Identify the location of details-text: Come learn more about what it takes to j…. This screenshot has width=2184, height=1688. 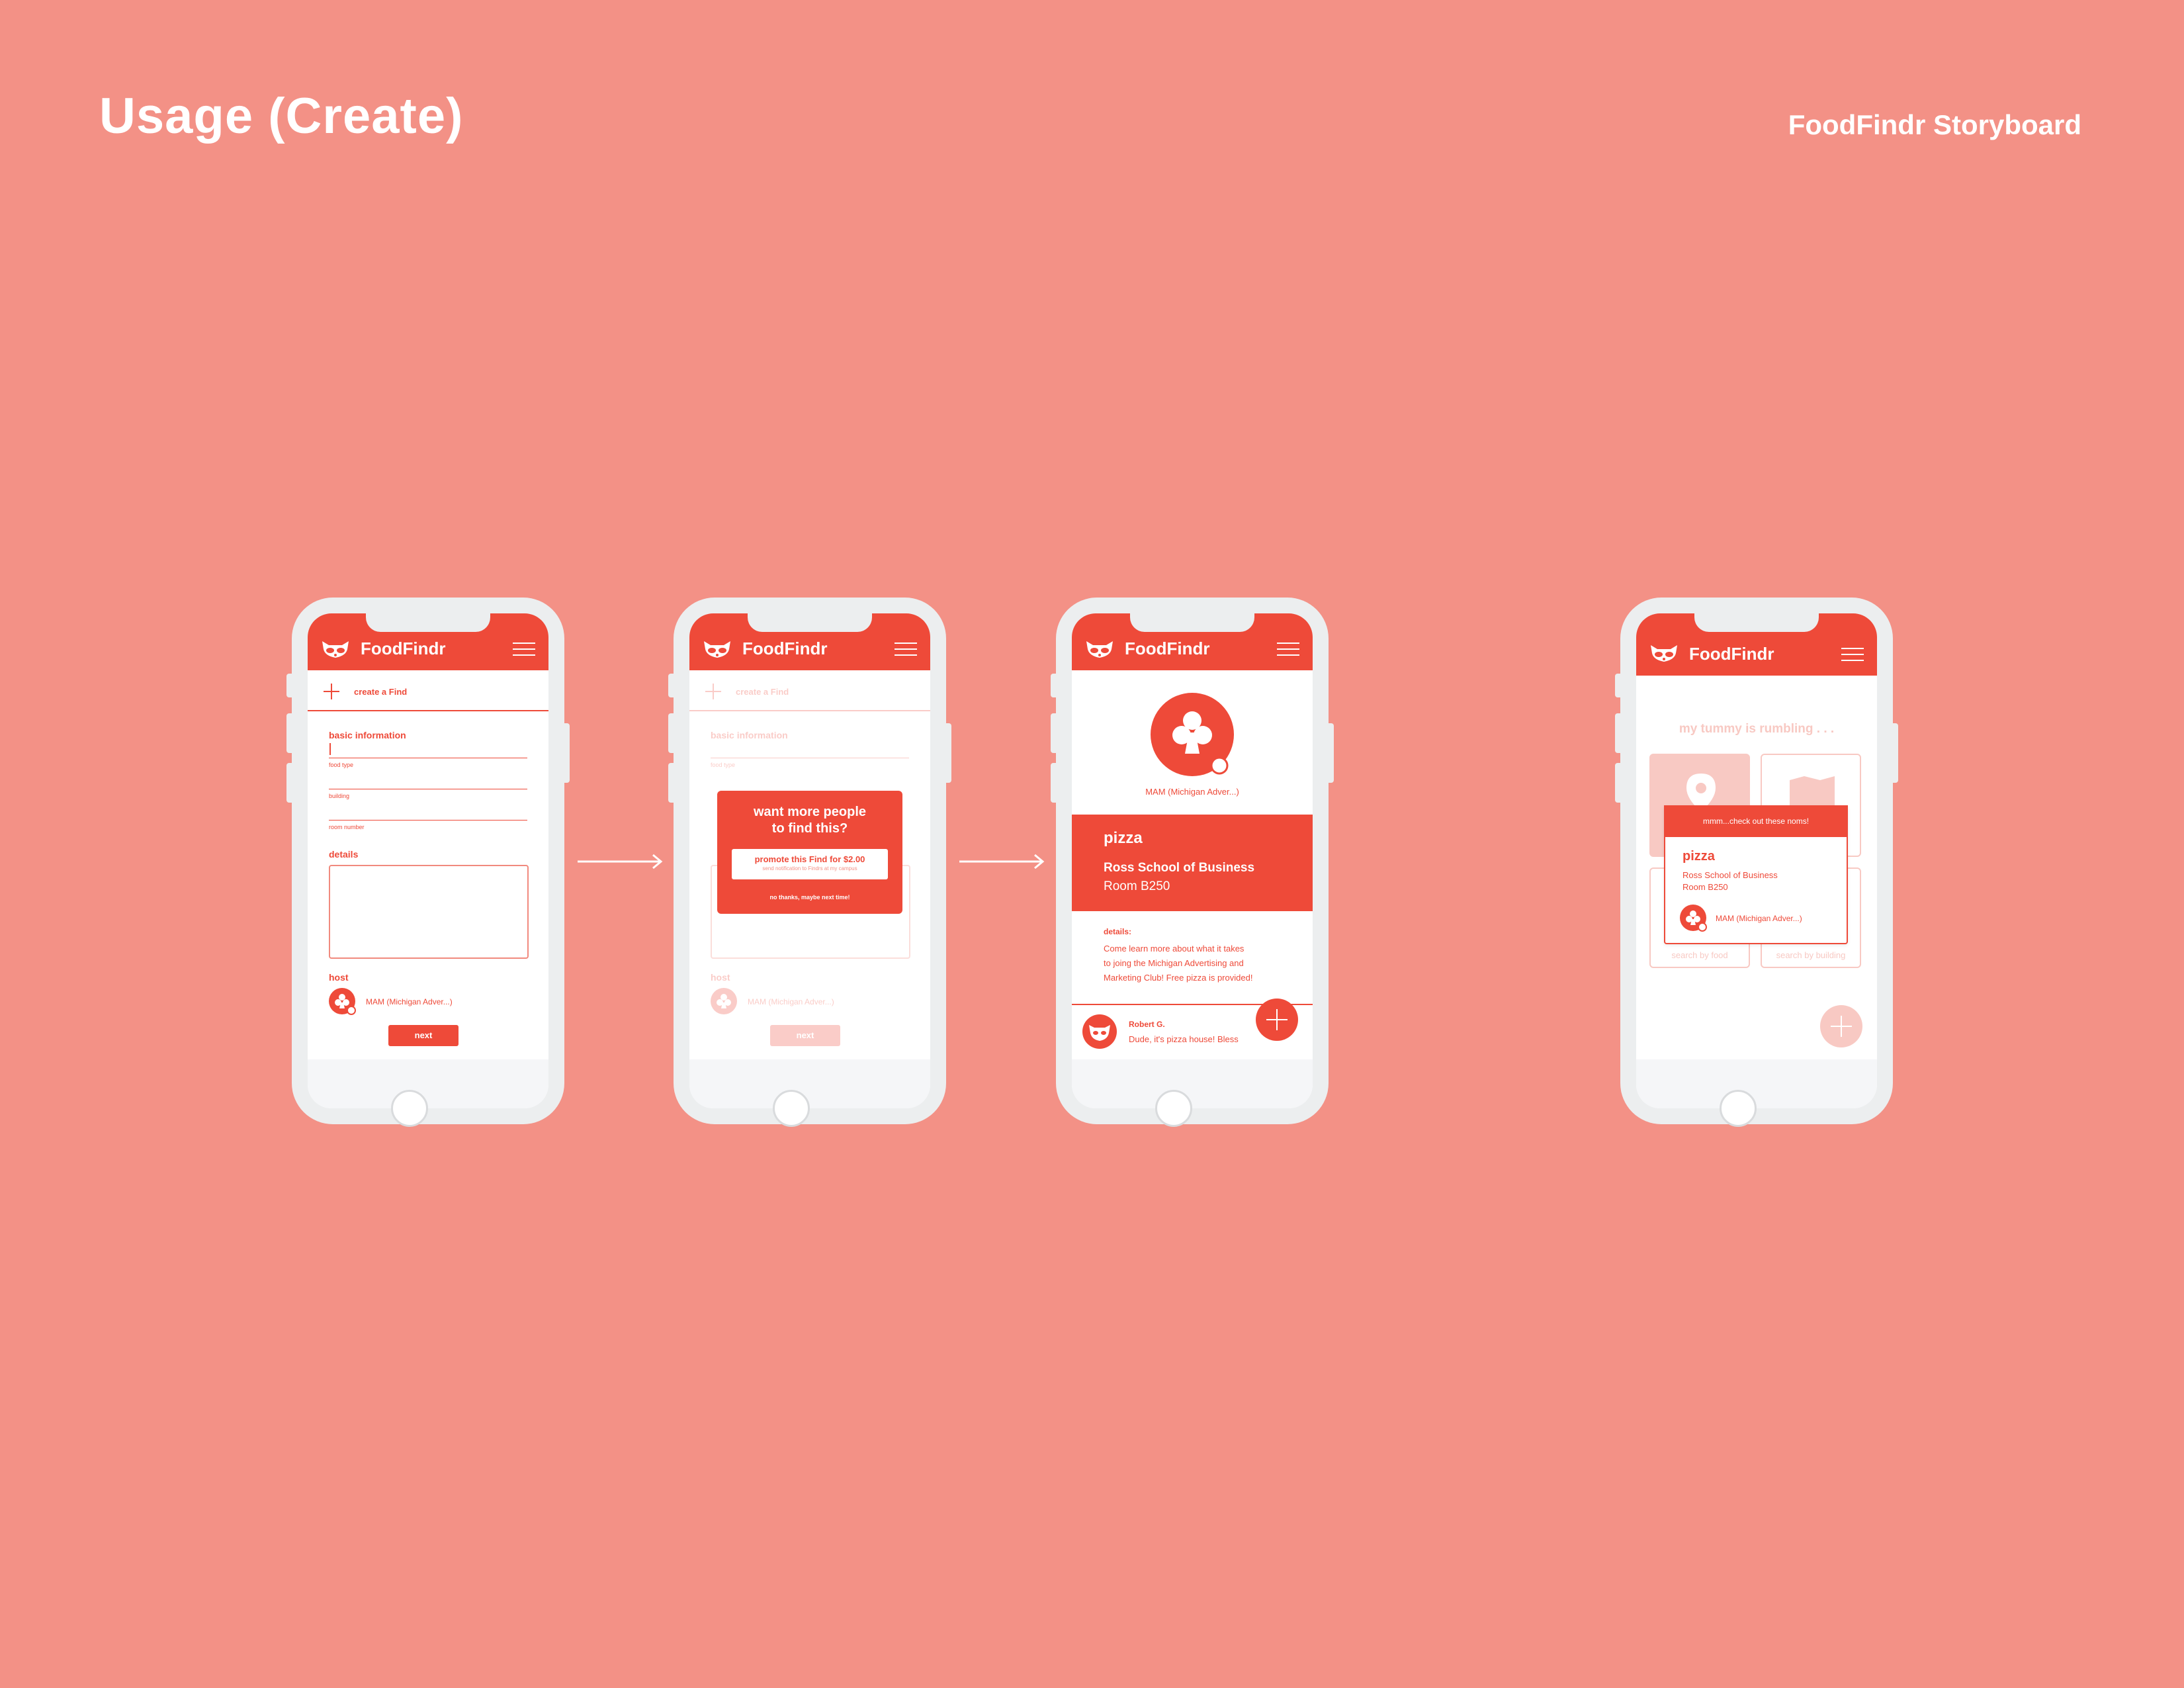
(1178, 963).